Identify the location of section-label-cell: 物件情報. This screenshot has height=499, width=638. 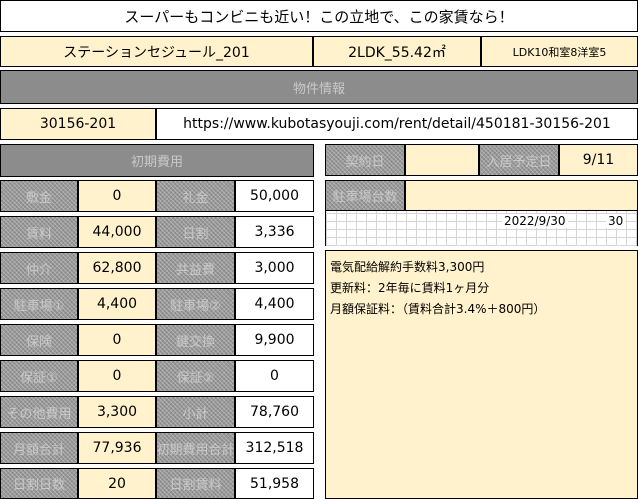
(319, 87).